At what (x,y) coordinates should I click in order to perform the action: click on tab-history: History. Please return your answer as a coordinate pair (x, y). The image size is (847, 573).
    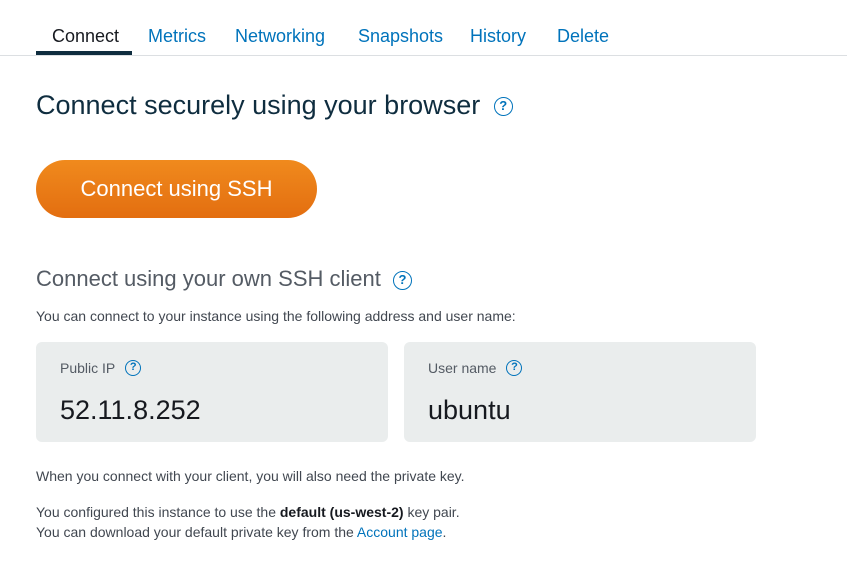
    Looking at the image, I should click on (498, 40).